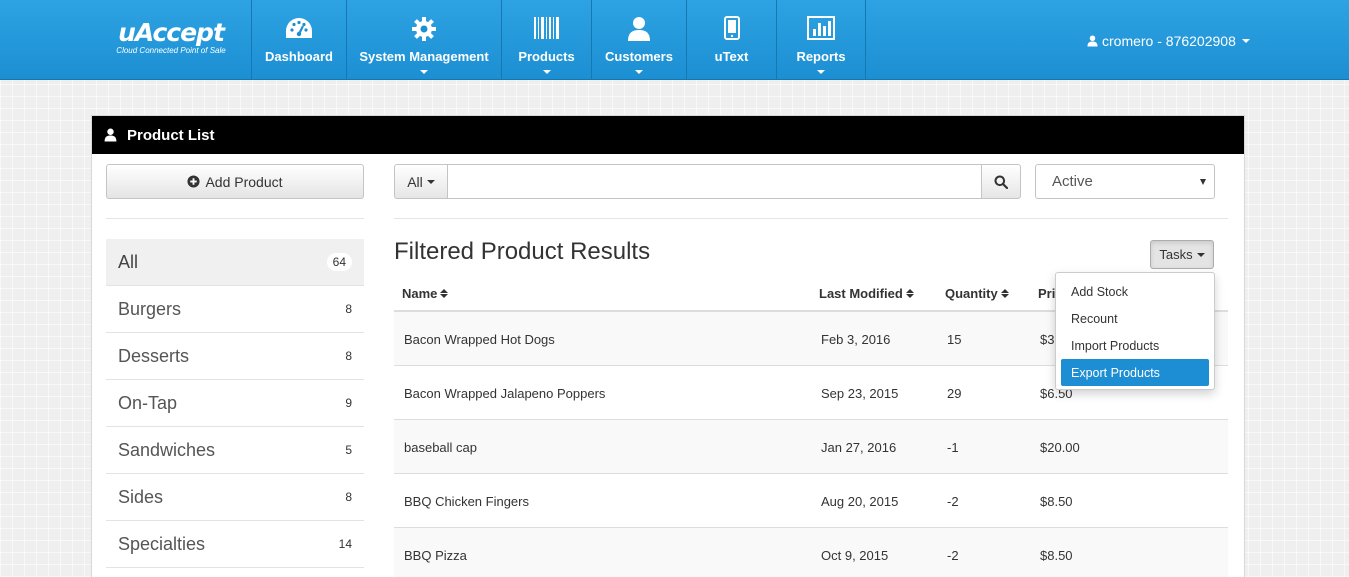 The image size is (1349, 577). I want to click on cell-modified: Jan 27, 2016, so click(859, 447).